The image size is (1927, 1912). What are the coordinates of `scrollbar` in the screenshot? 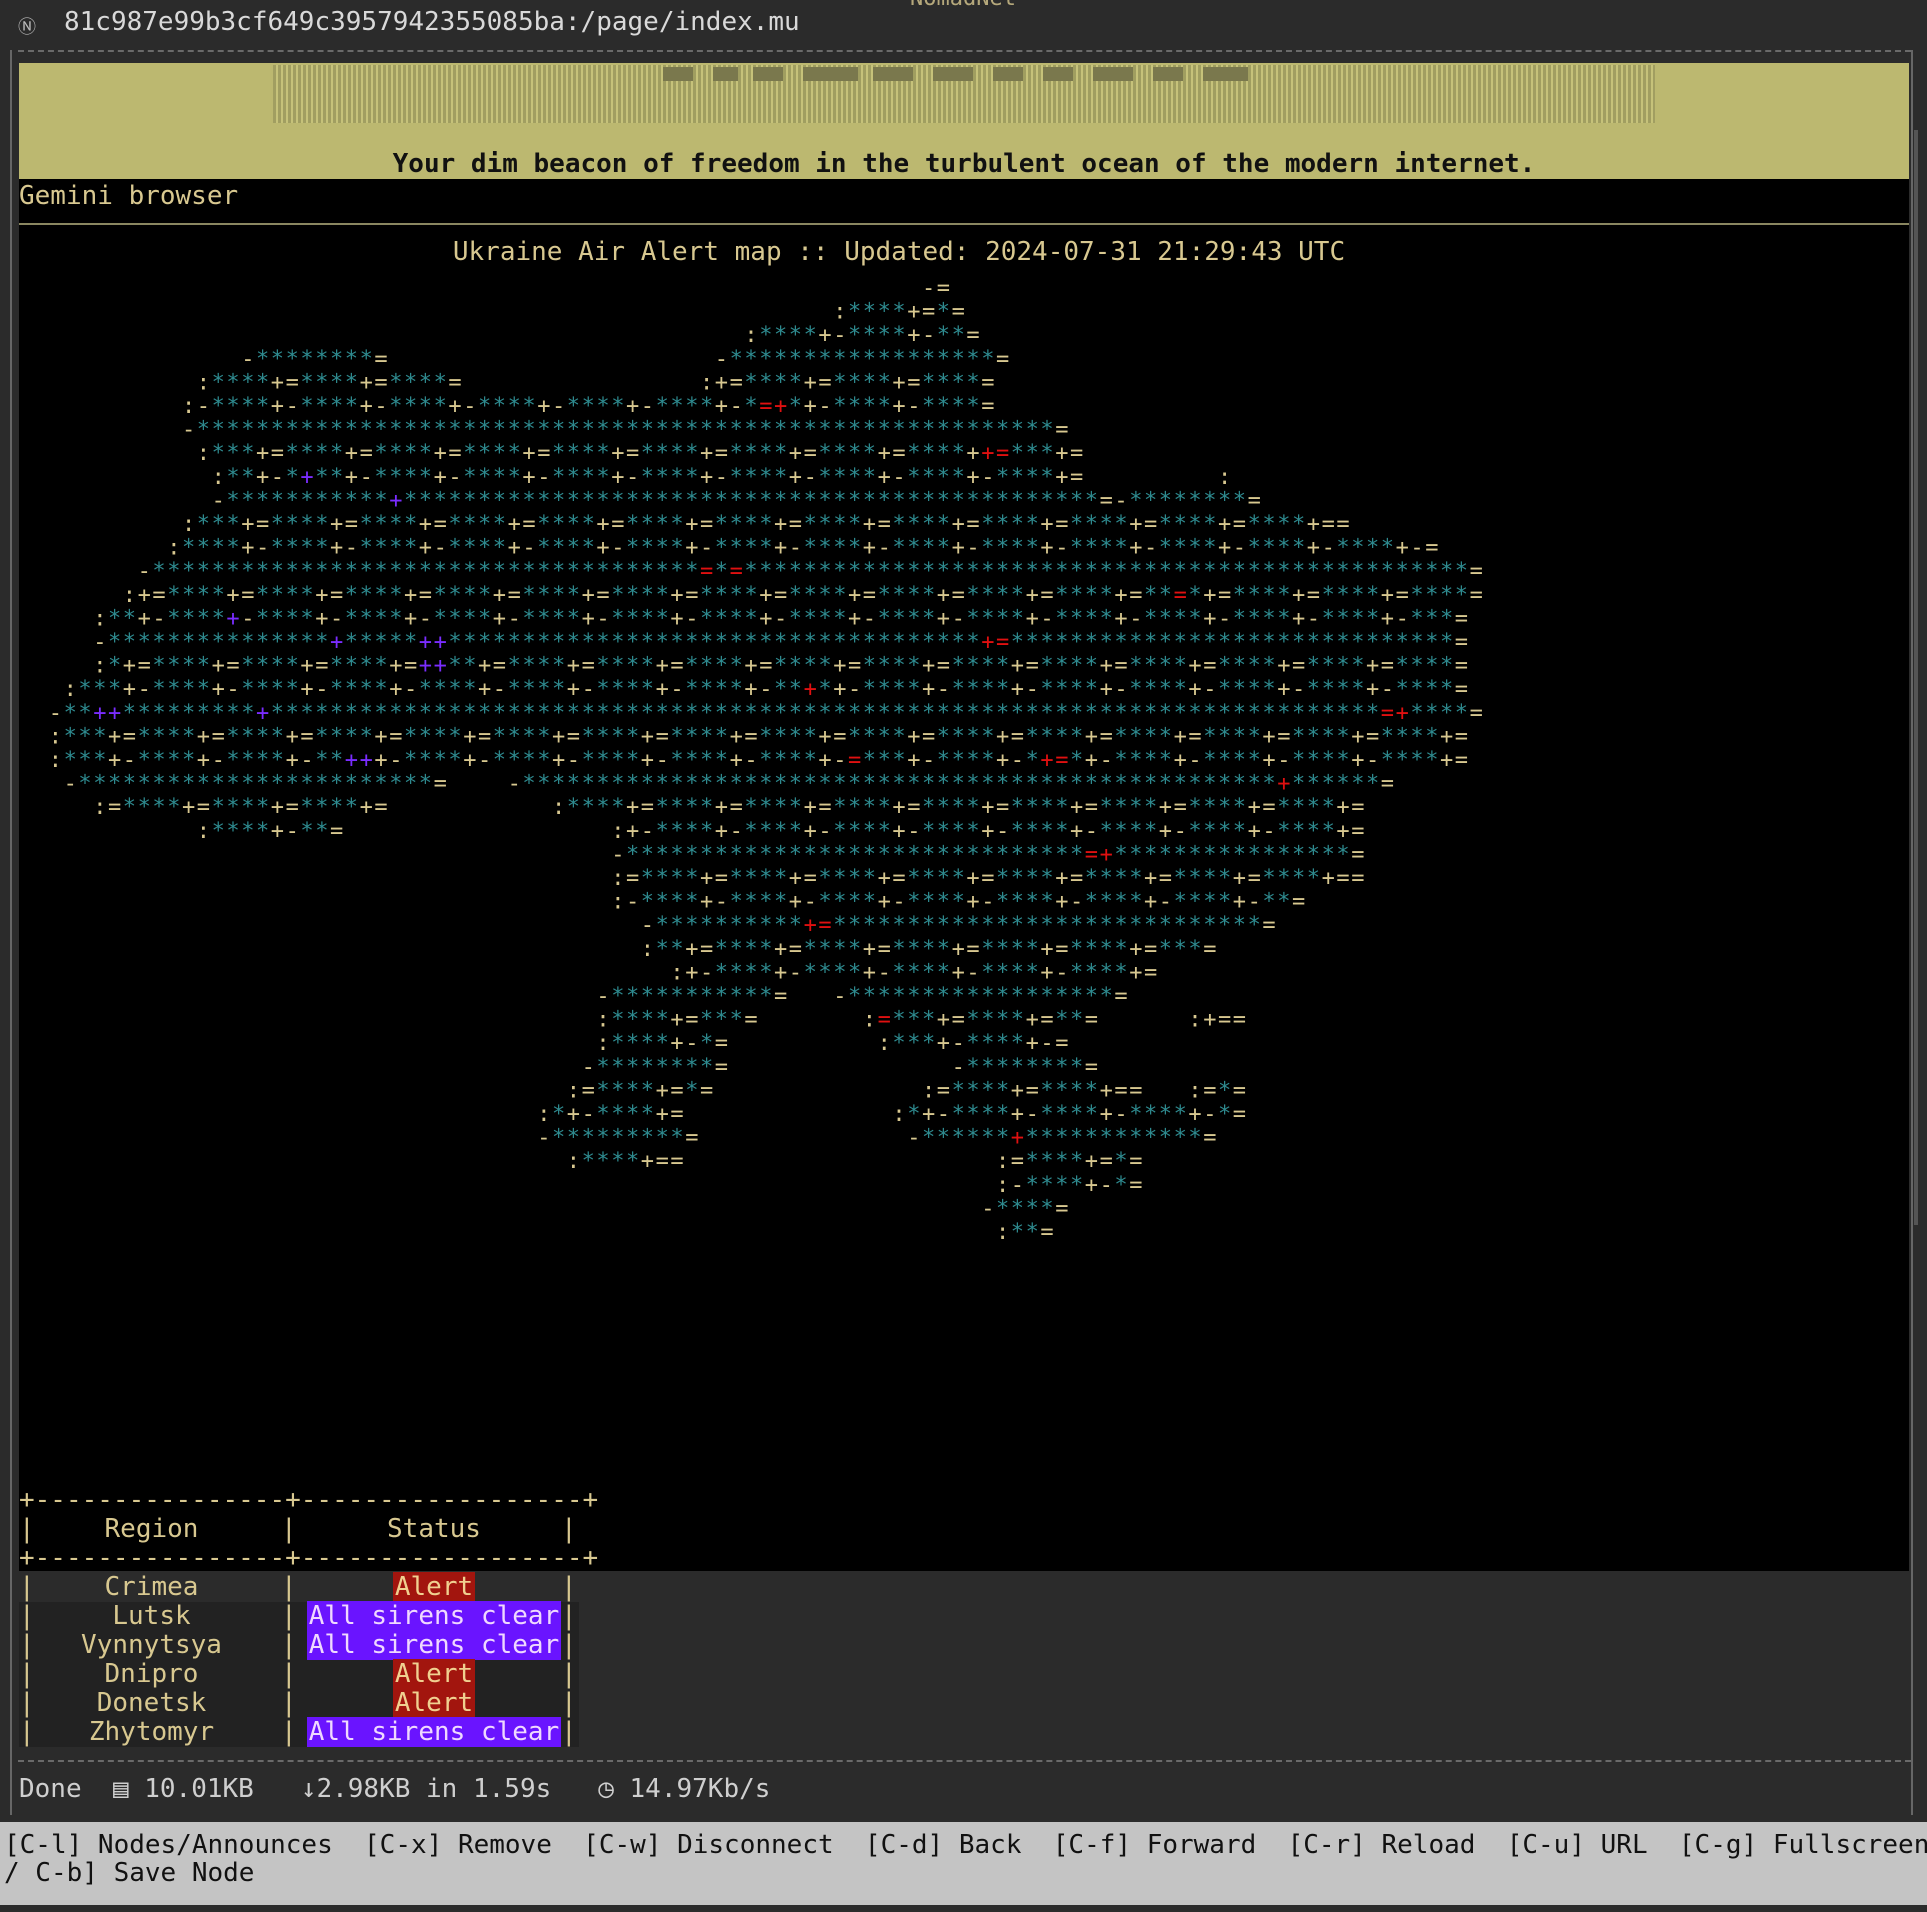 It's located at (1916, 677).